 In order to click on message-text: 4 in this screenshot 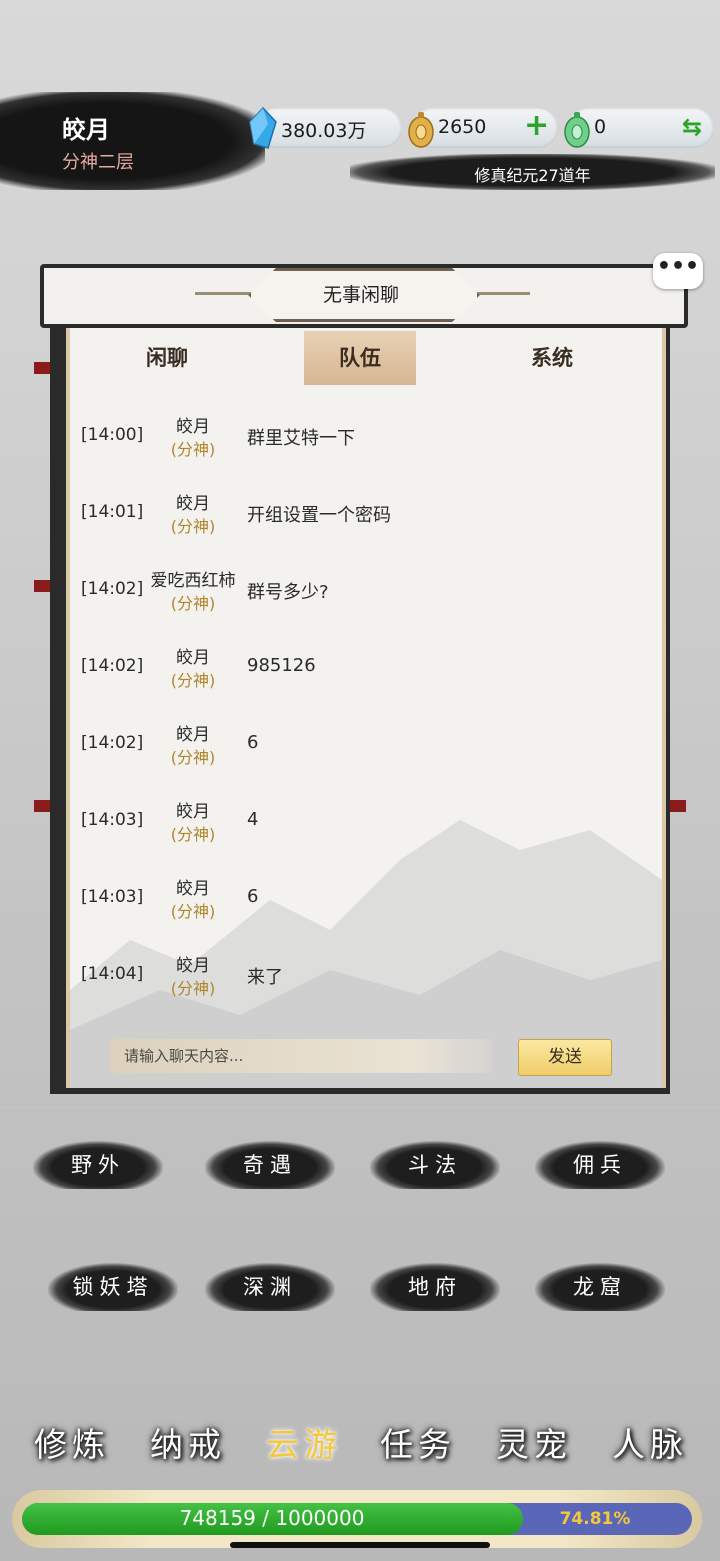, I will do `click(253, 819)`.